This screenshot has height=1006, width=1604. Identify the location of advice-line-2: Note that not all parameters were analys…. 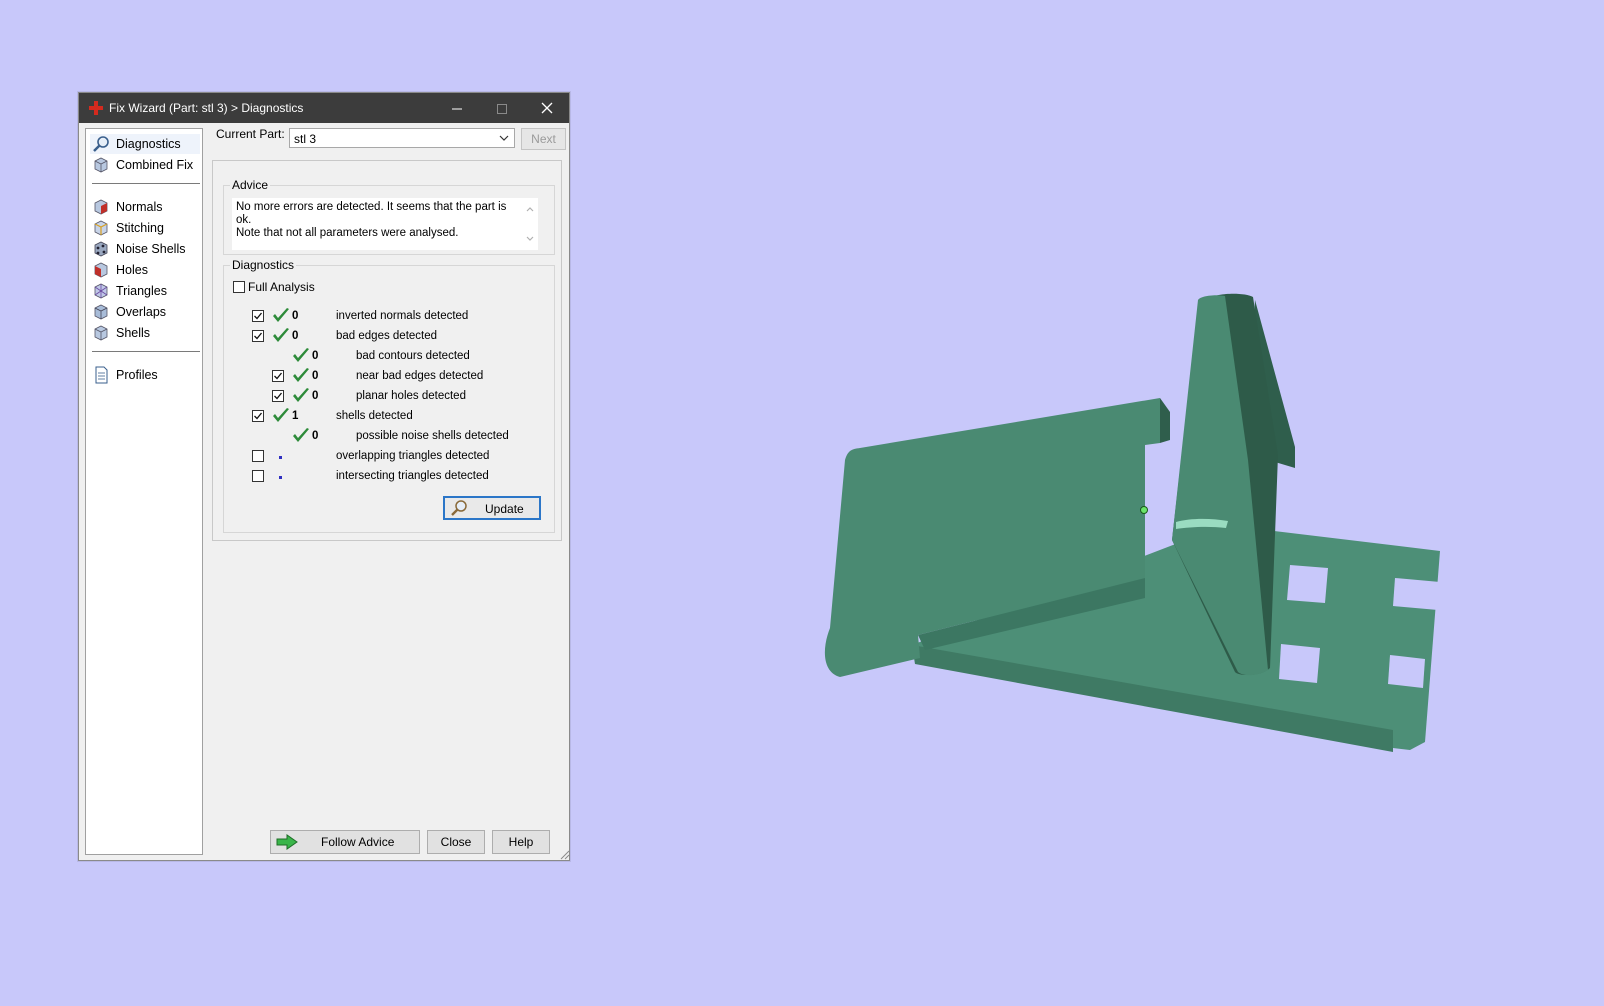
(347, 233).